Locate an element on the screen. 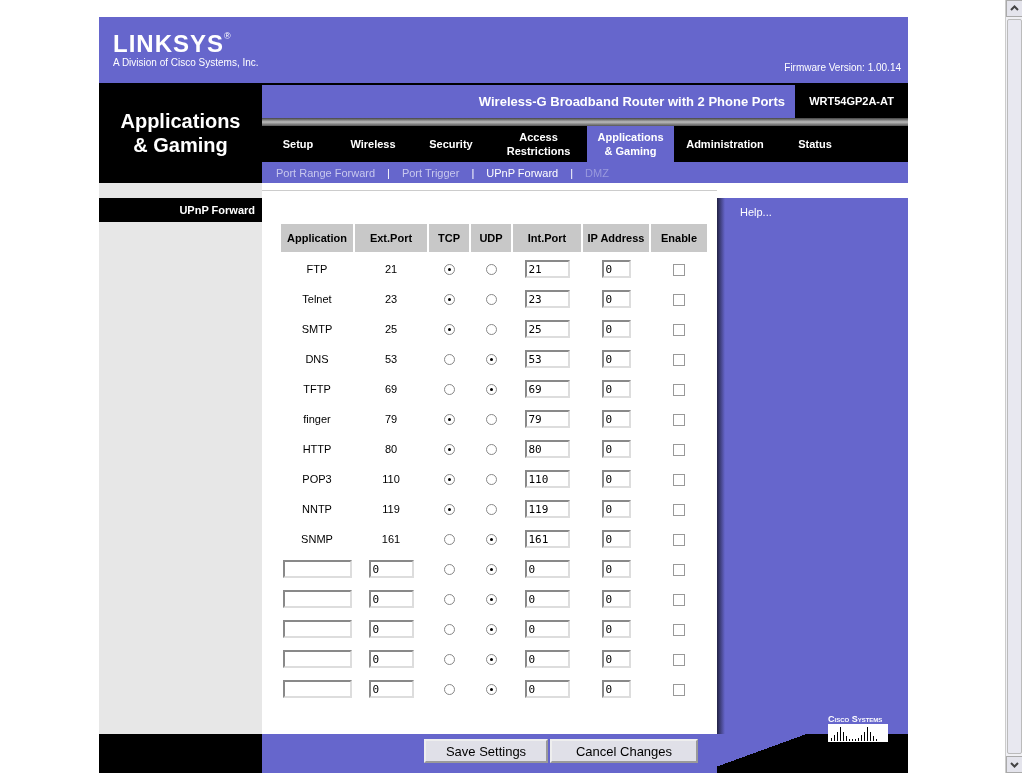 This screenshot has height=773, width=1022. nav-tab: Wireless is located at coordinates (373, 144).